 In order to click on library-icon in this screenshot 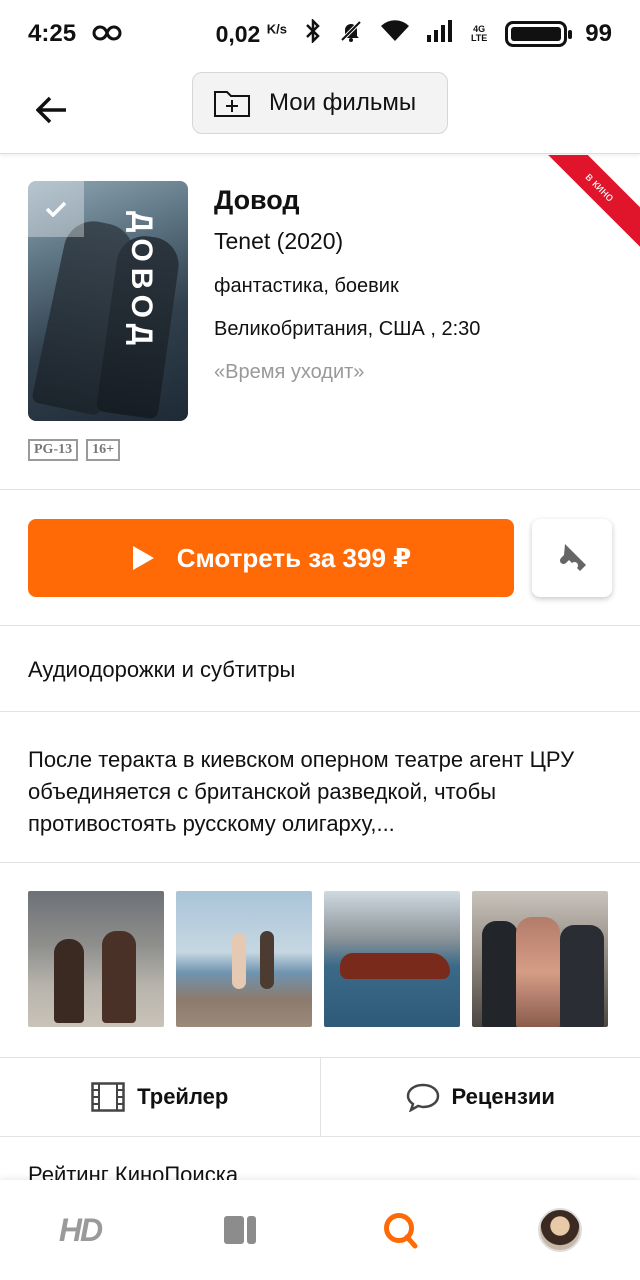, I will do `click(240, 1230)`.